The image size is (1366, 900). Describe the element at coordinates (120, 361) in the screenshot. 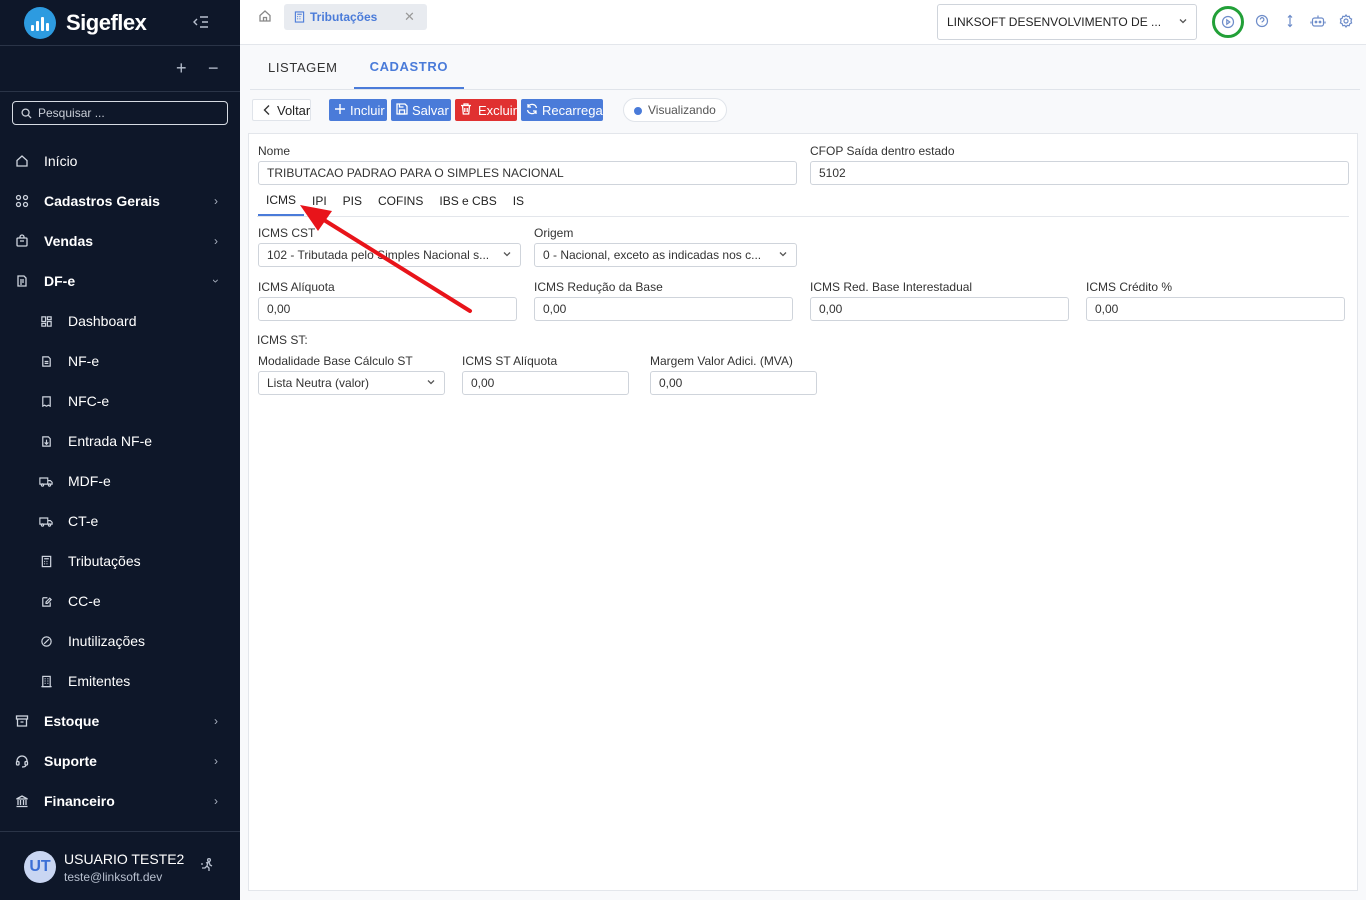

I see `sidebar-item-nfe: NF-e` at that location.